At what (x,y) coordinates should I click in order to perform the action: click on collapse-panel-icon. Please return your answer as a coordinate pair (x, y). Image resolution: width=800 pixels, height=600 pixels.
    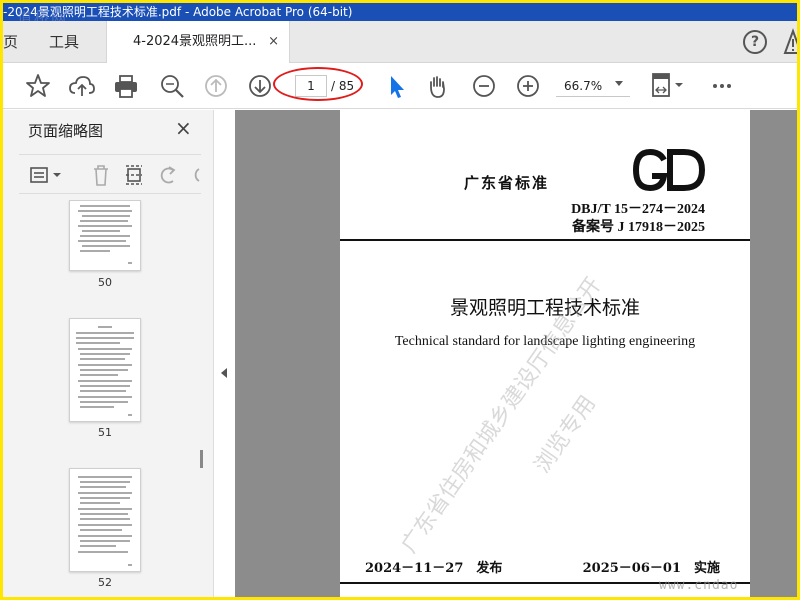
    Looking at the image, I should click on (224, 373).